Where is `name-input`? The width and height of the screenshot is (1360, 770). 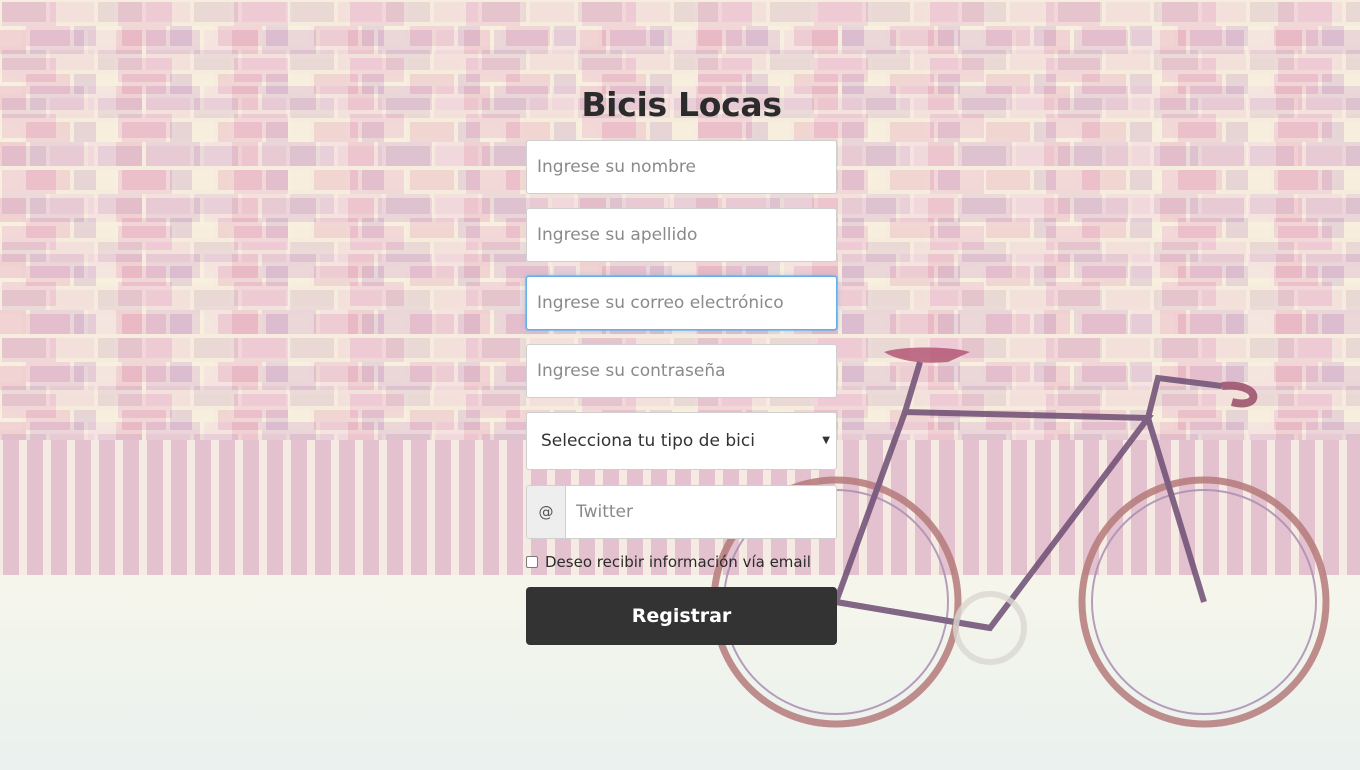 name-input is located at coordinates (681, 167).